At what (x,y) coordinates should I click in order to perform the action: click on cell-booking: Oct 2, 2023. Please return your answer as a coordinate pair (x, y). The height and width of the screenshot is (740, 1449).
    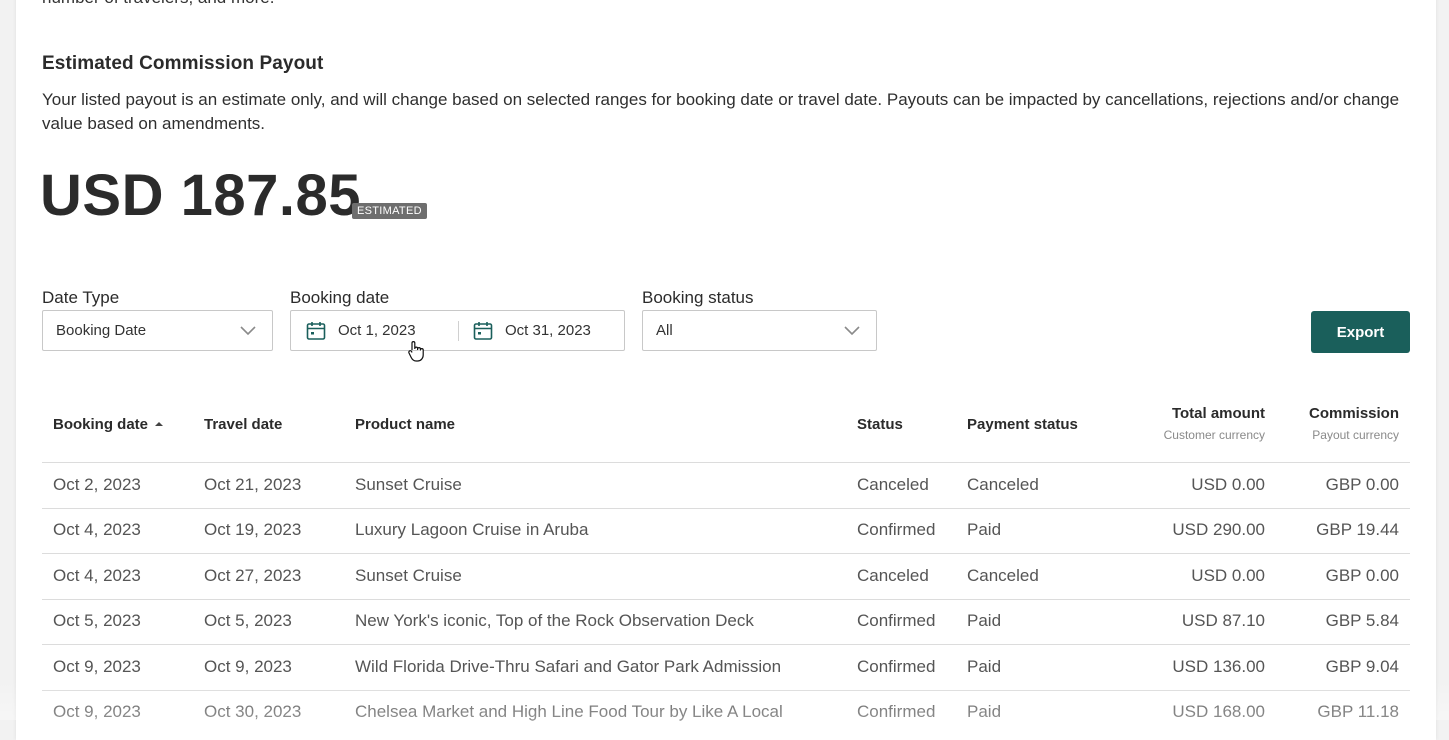
    Looking at the image, I should click on (97, 484).